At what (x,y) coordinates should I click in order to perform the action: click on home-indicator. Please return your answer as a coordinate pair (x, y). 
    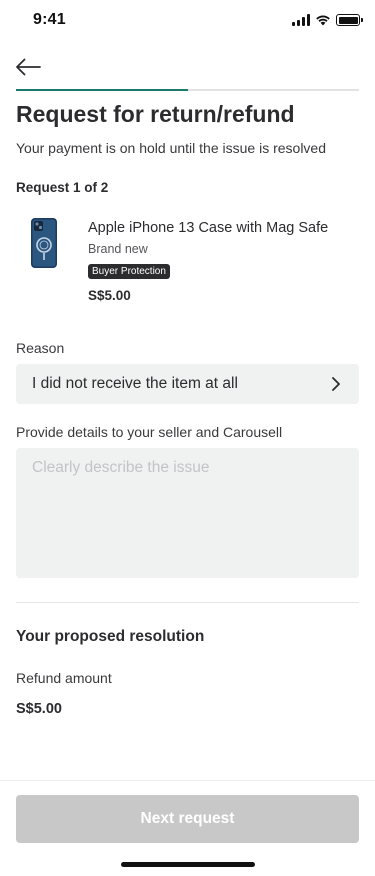
    Looking at the image, I should click on (188, 864).